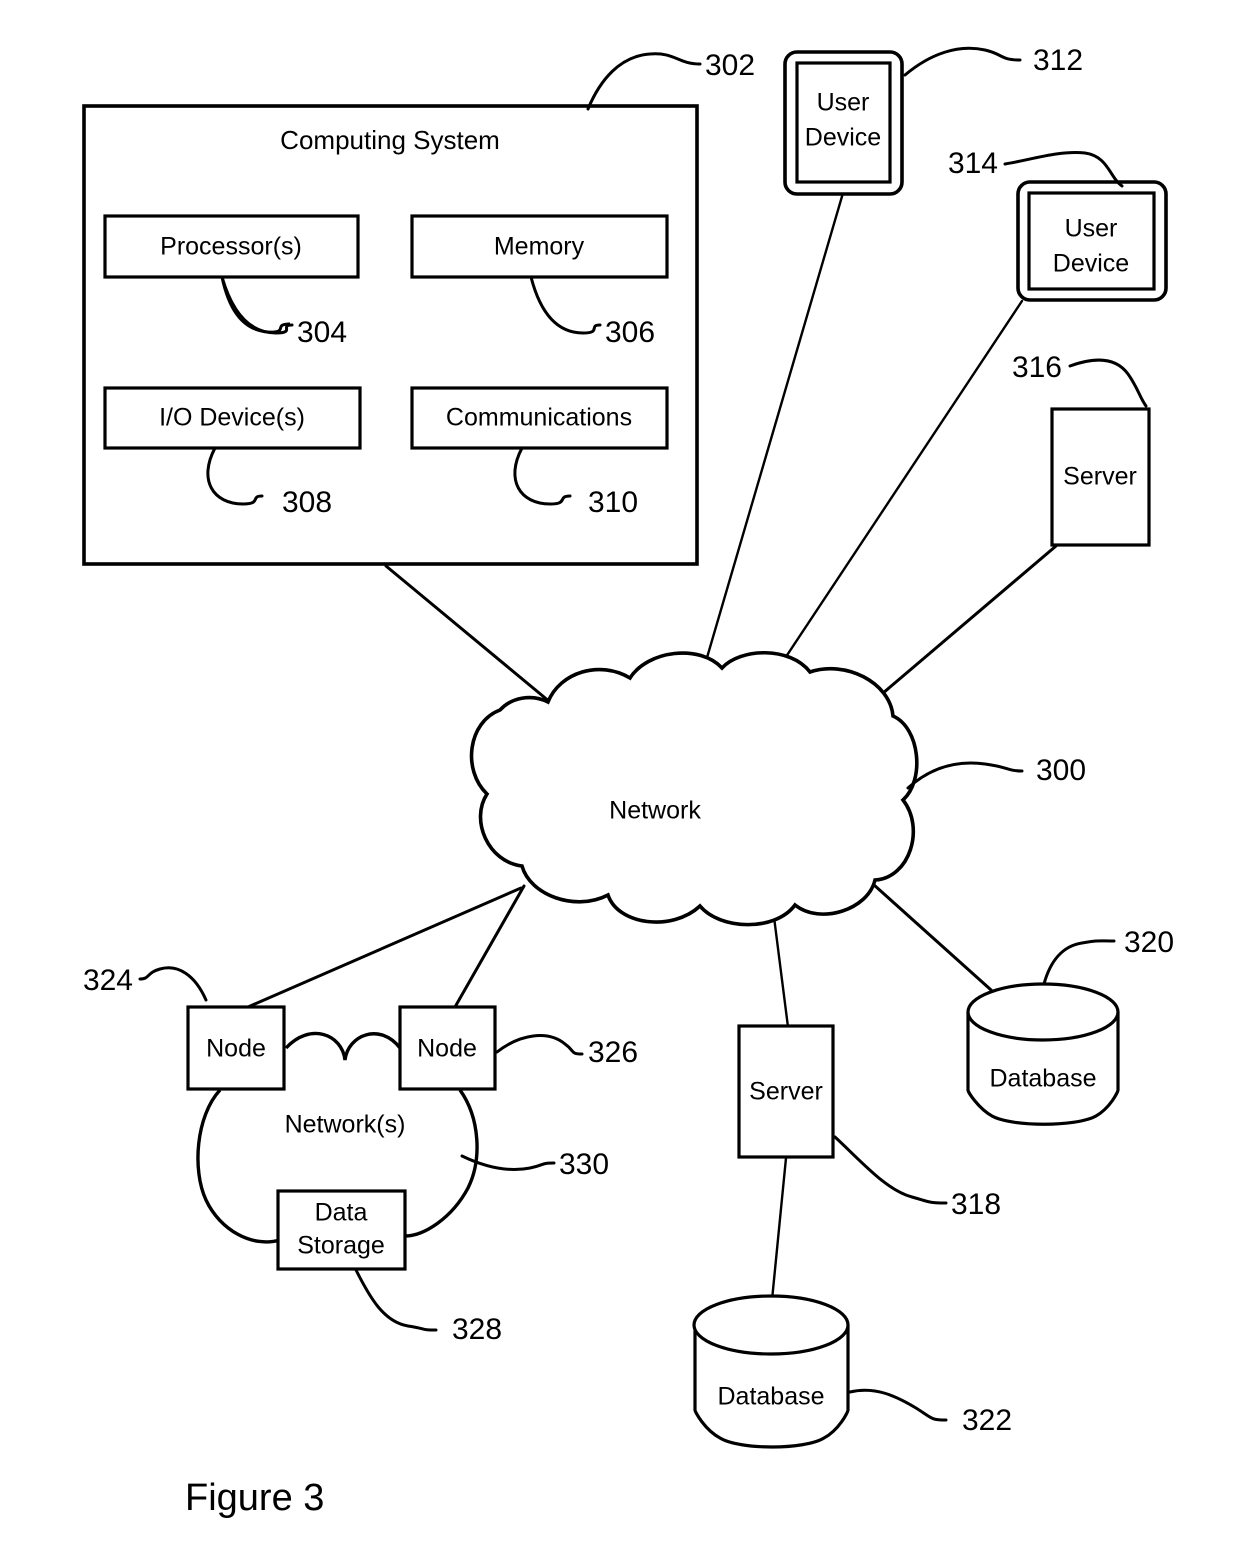  I want to click on network-label: Network, so click(655, 811).